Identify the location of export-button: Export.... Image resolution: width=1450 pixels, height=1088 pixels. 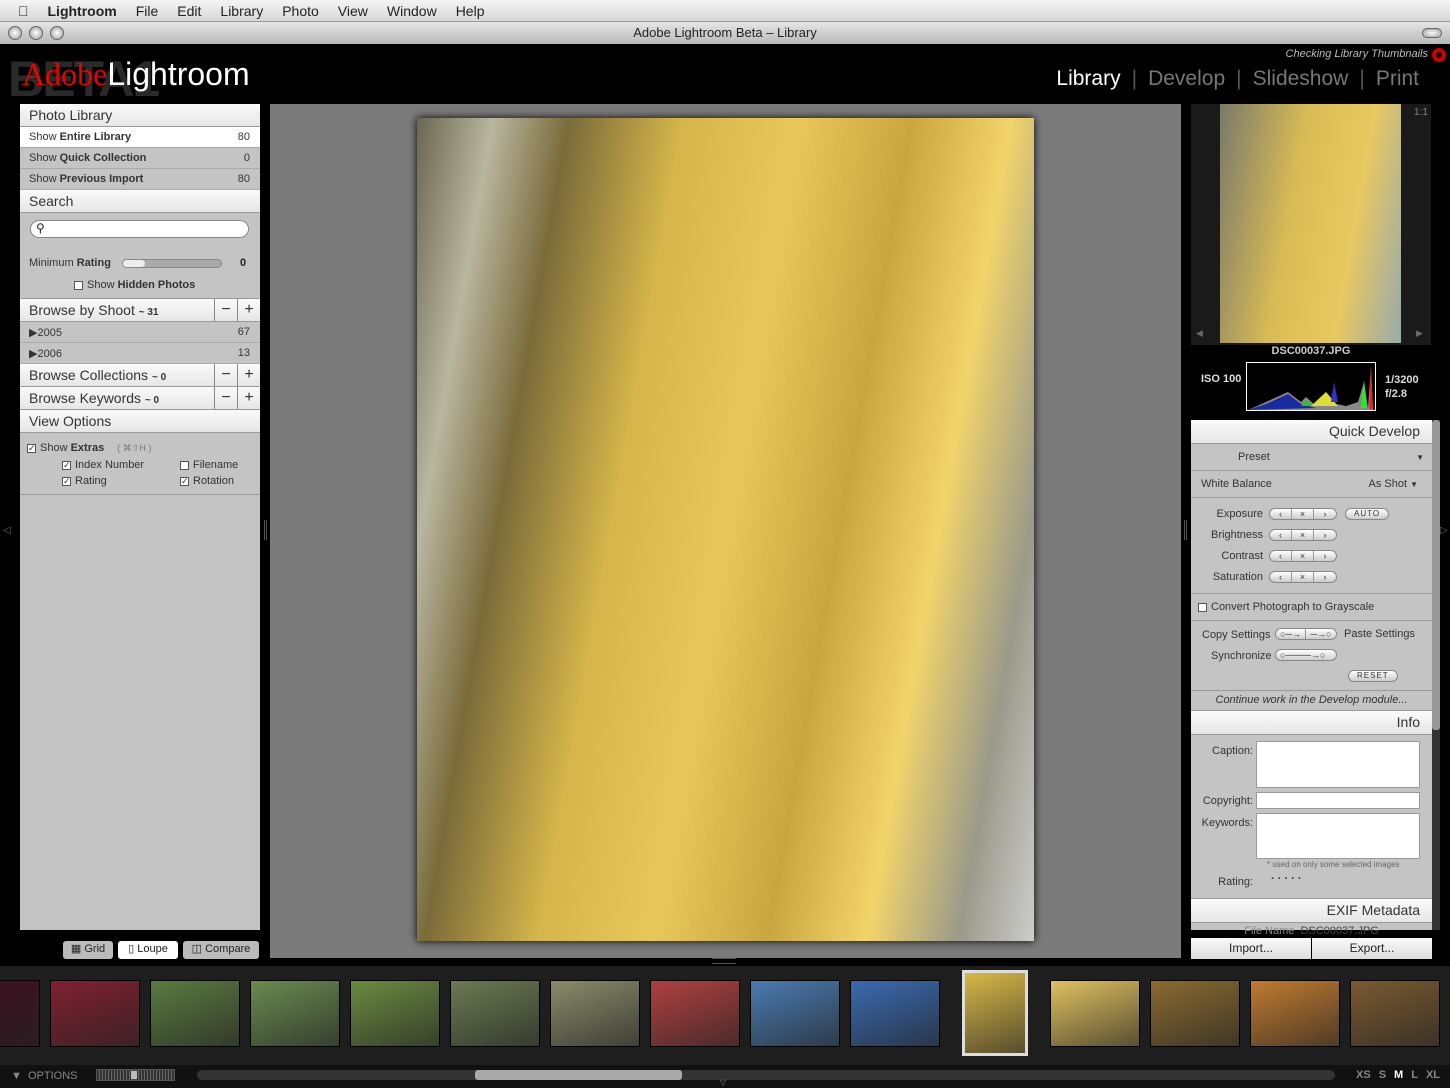
(1372, 948).